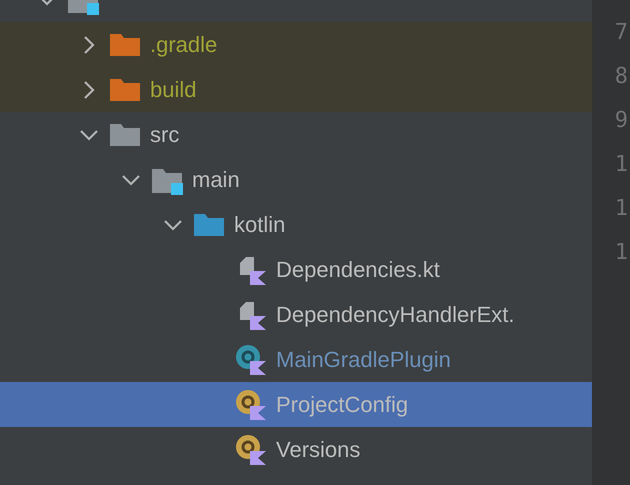  What do you see at coordinates (621, 77) in the screenshot?
I see `line-number: 8` at bounding box center [621, 77].